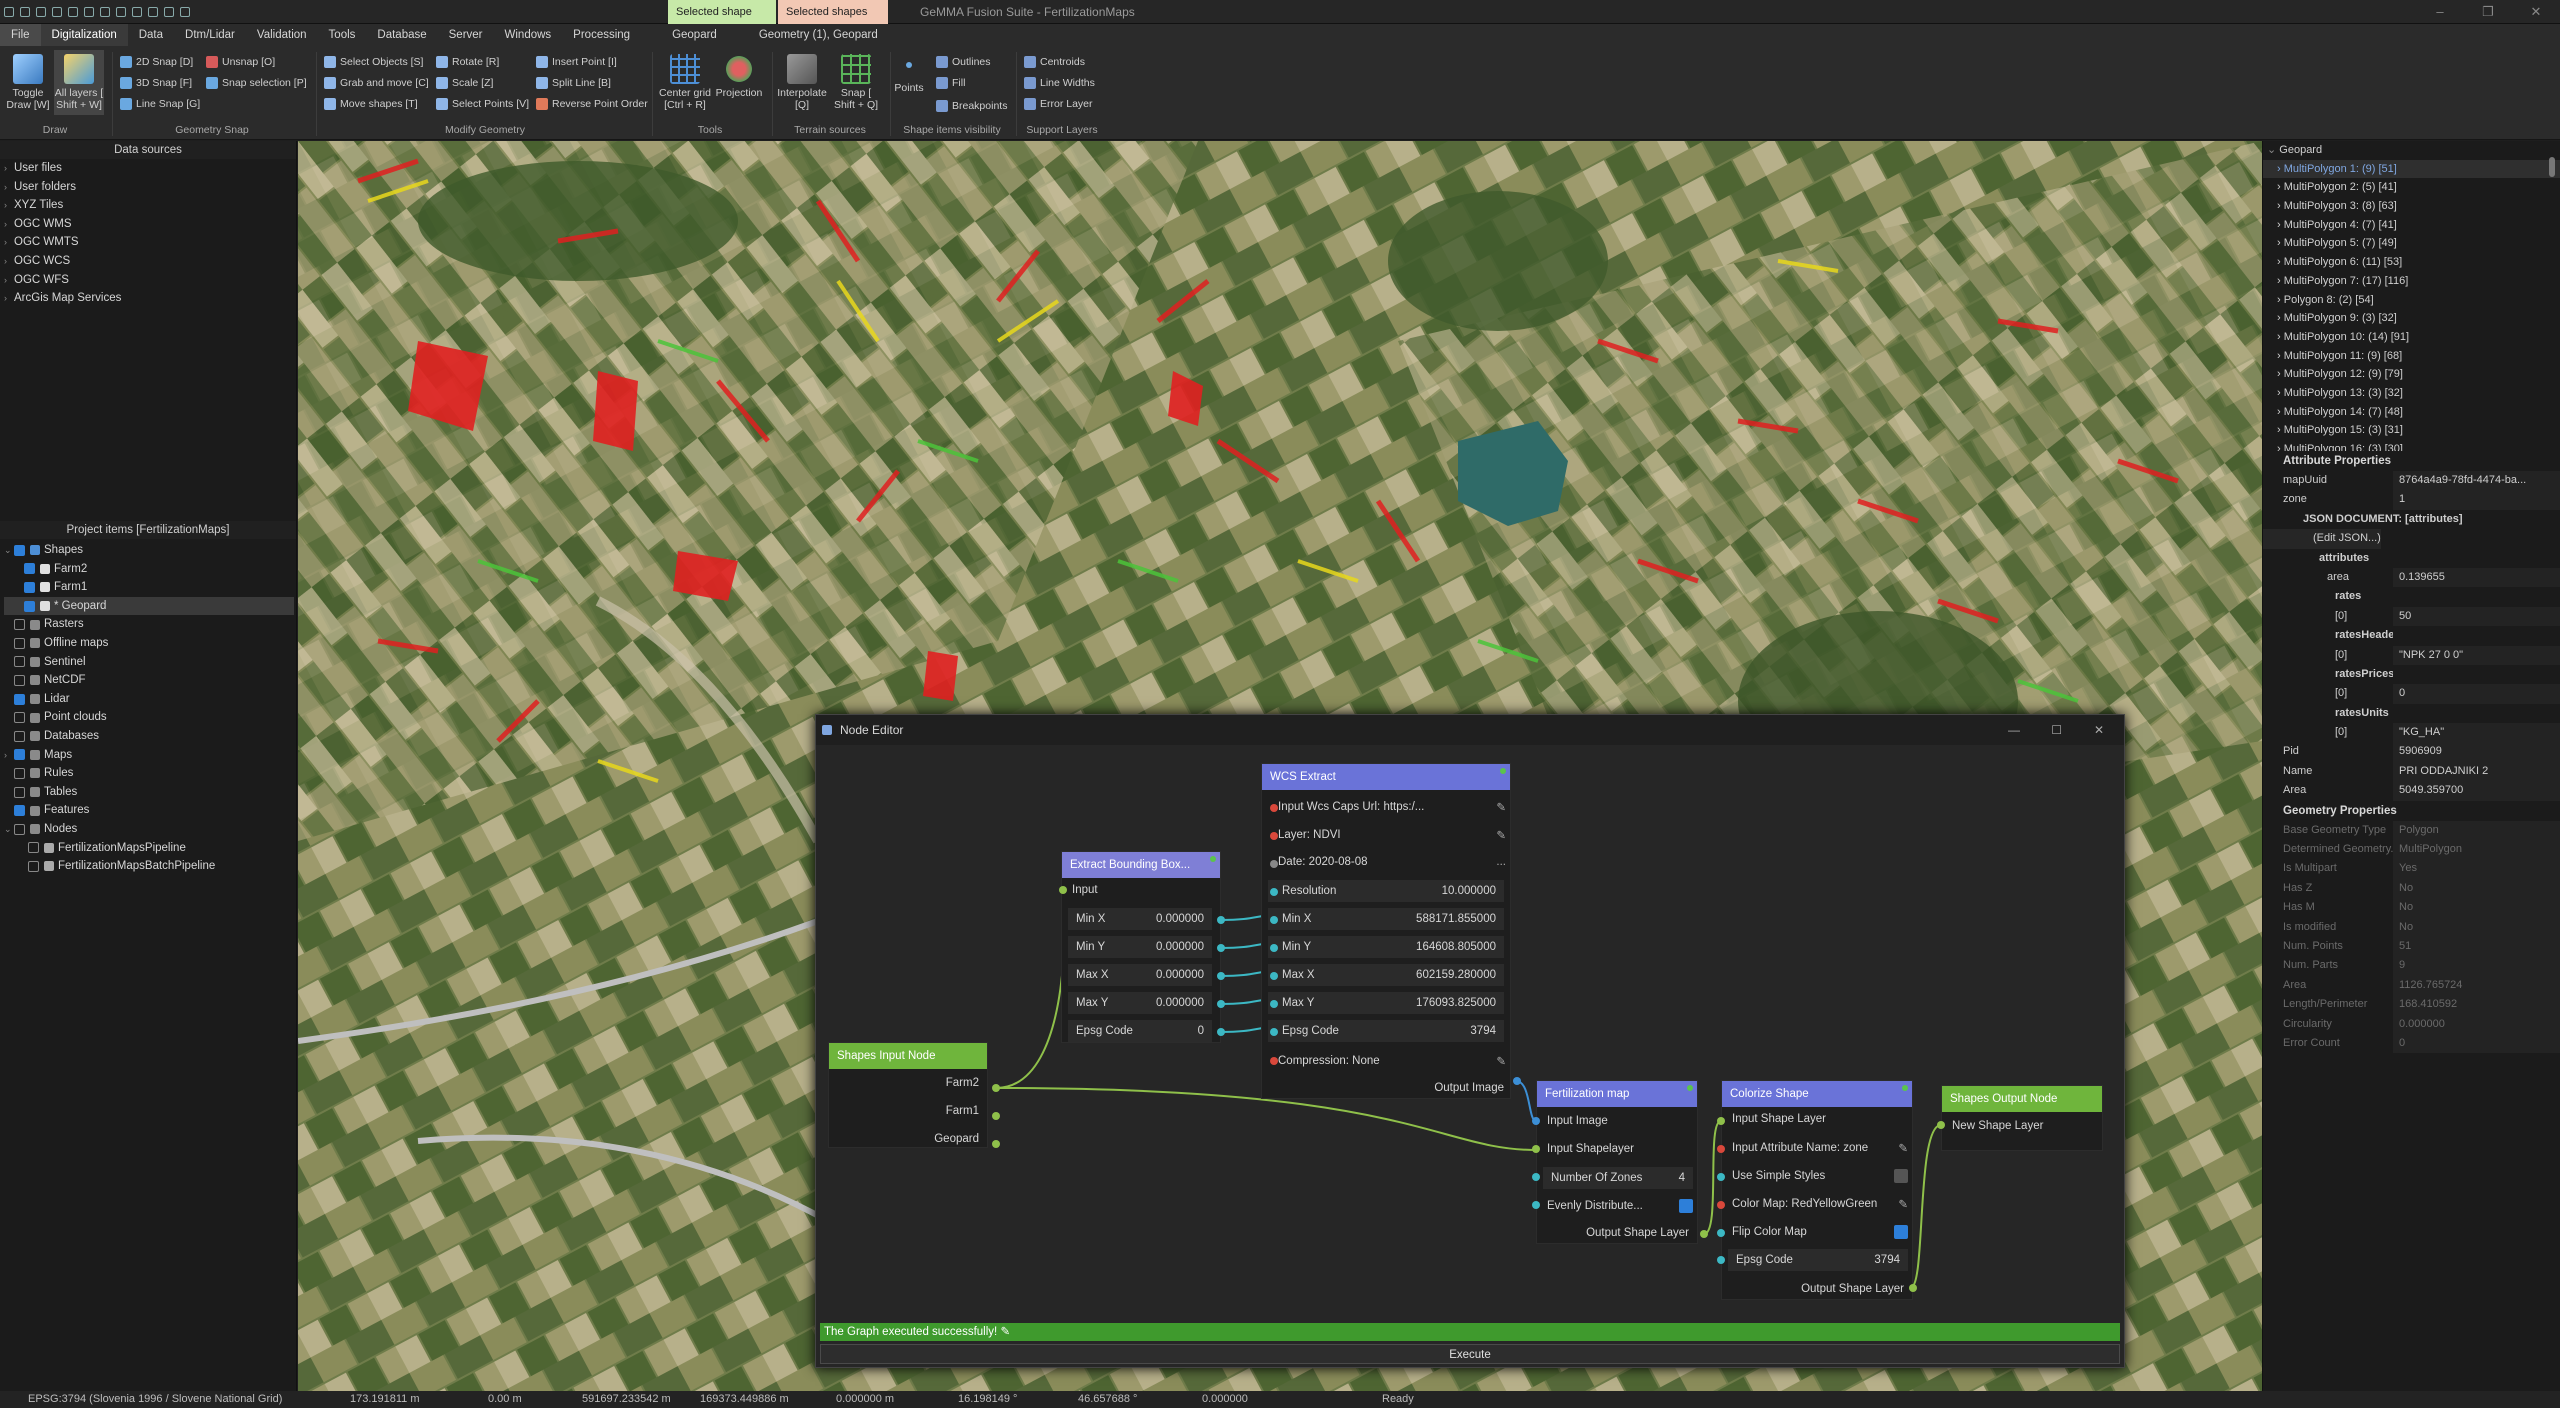 This screenshot has height=1408, width=2560. I want to click on menu-windows: Windows, so click(528, 35).